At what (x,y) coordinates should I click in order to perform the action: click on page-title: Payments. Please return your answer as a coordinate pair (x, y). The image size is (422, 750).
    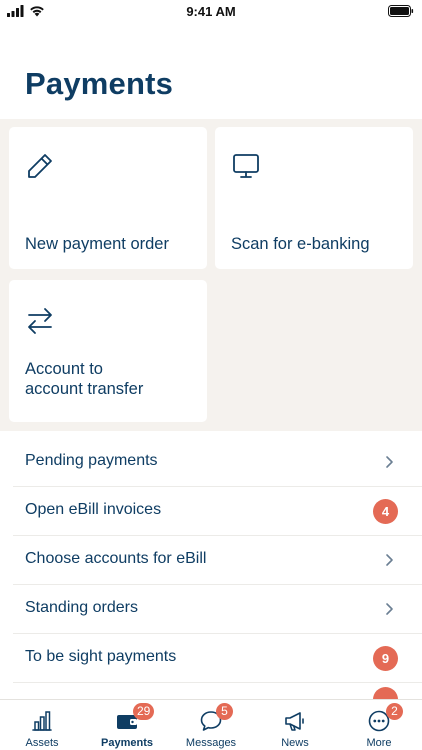
    Looking at the image, I should click on (99, 83).